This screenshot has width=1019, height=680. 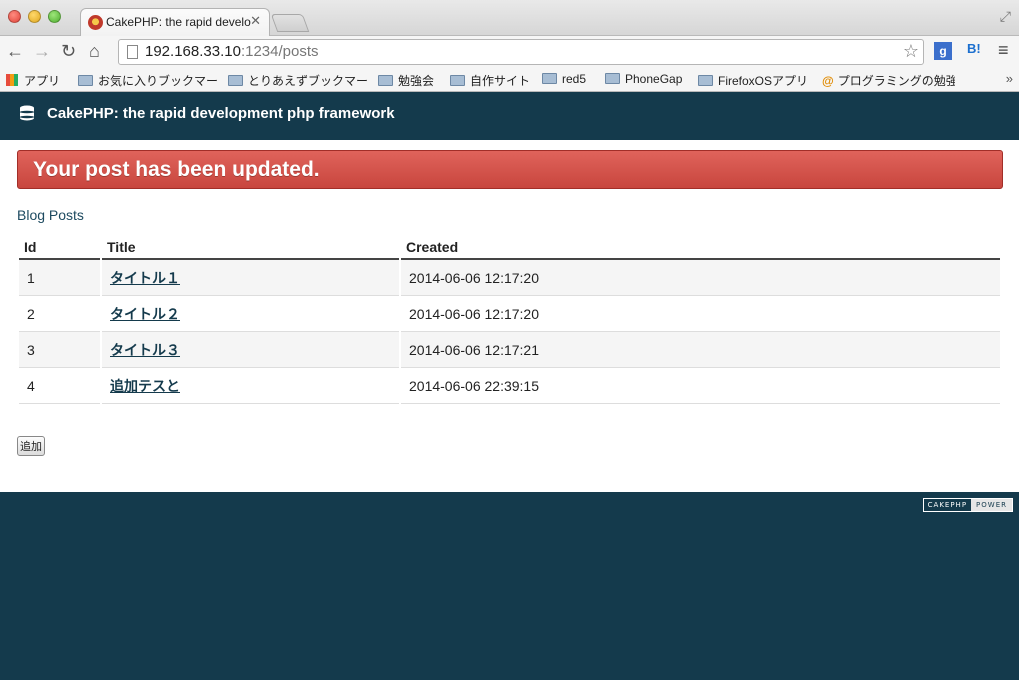 What do you see at coordinates (145, 386) in the screenshot?
I see `post-title-link: 追加テスと` at bounding box center [145, 386].